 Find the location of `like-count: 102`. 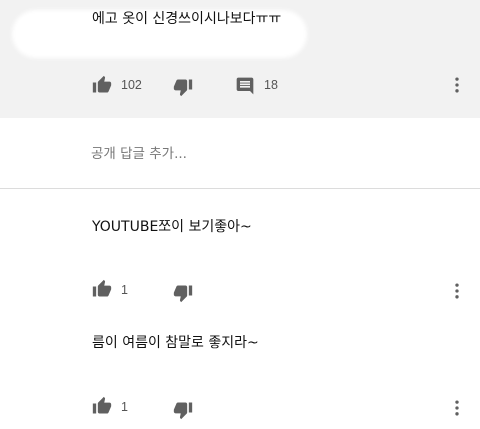

like-count: 102 is located at coordinates (131, 85).